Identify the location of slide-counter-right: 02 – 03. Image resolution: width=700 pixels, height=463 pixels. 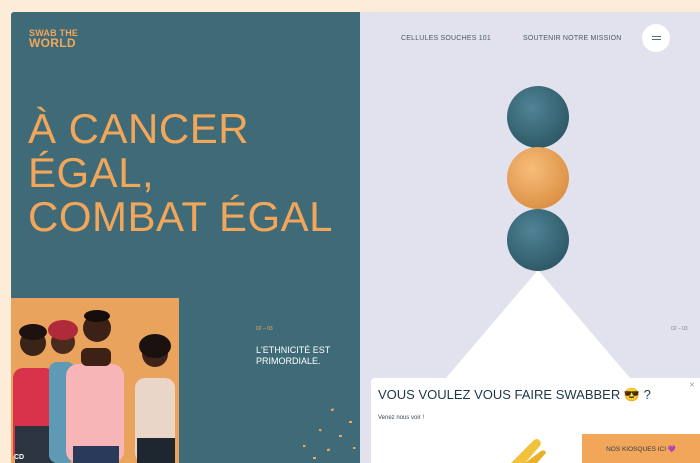
(679, 329).